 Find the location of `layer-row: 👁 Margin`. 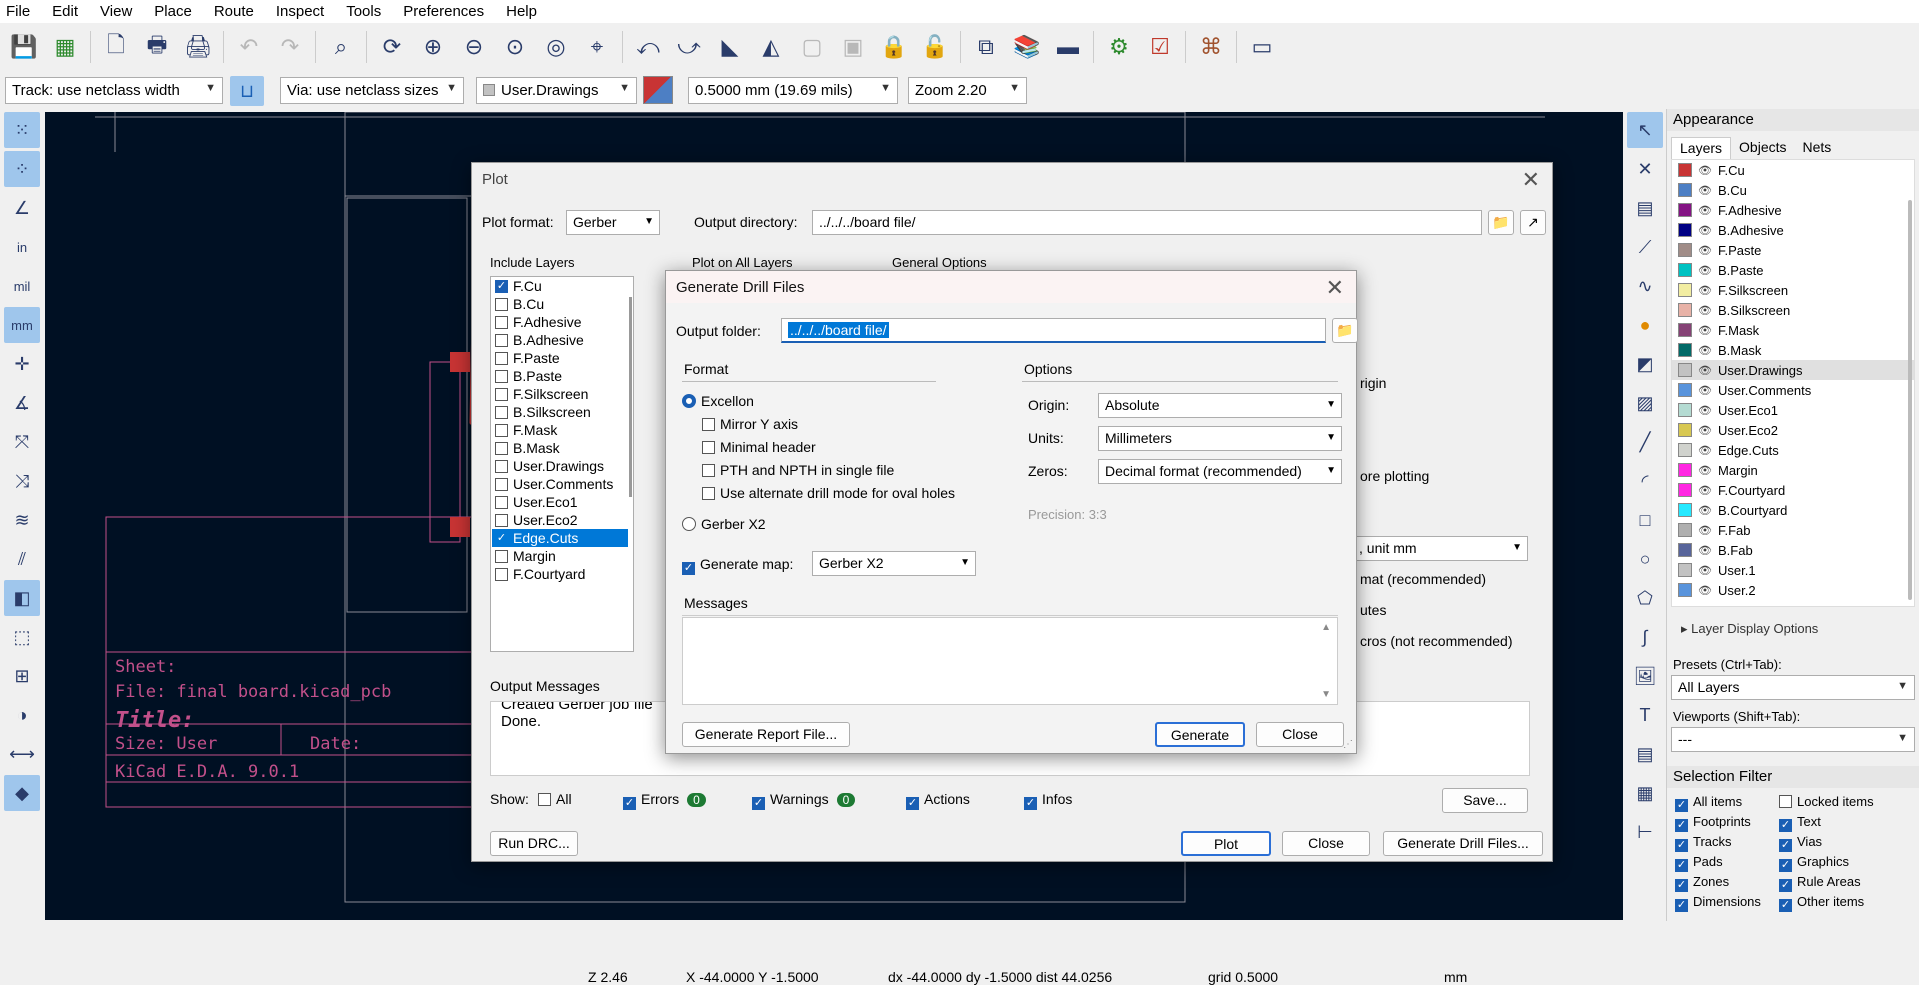

layer-row: 👁 Margin is located at coordinates (1793, 470).